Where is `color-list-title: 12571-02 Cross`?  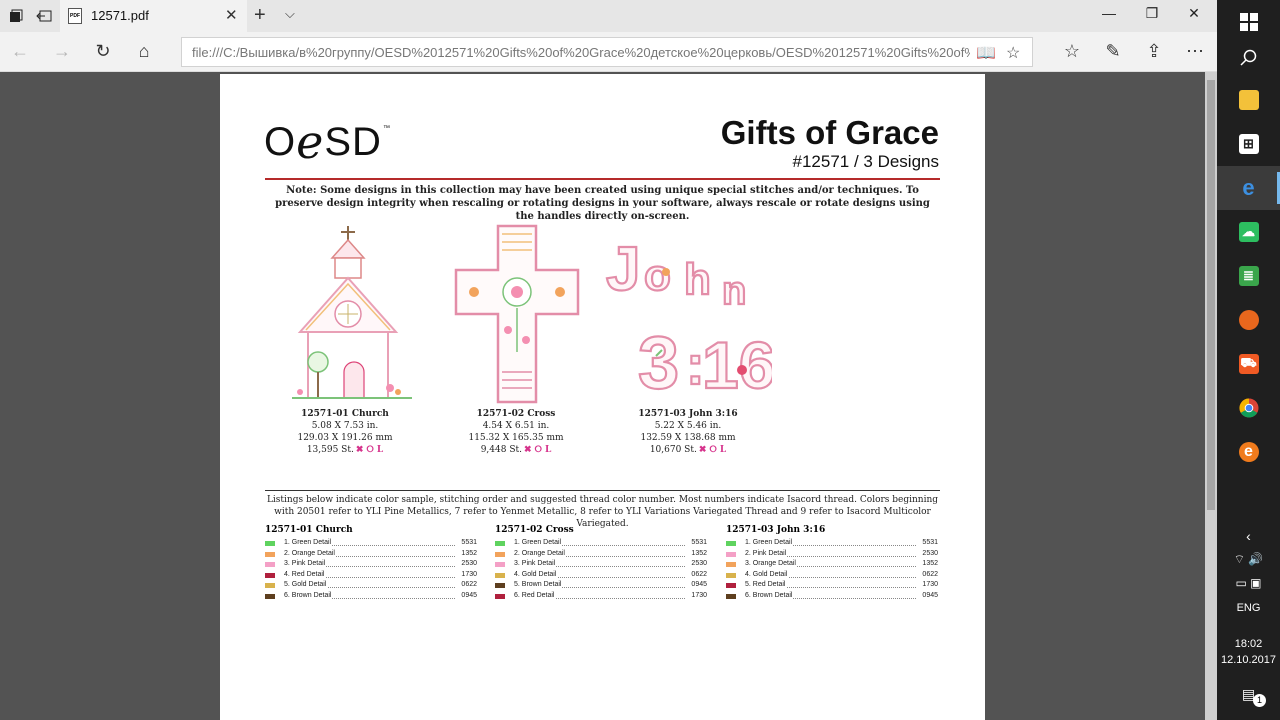 color-list-title: 12571-02 Cross is located at coordinates (534, 530).